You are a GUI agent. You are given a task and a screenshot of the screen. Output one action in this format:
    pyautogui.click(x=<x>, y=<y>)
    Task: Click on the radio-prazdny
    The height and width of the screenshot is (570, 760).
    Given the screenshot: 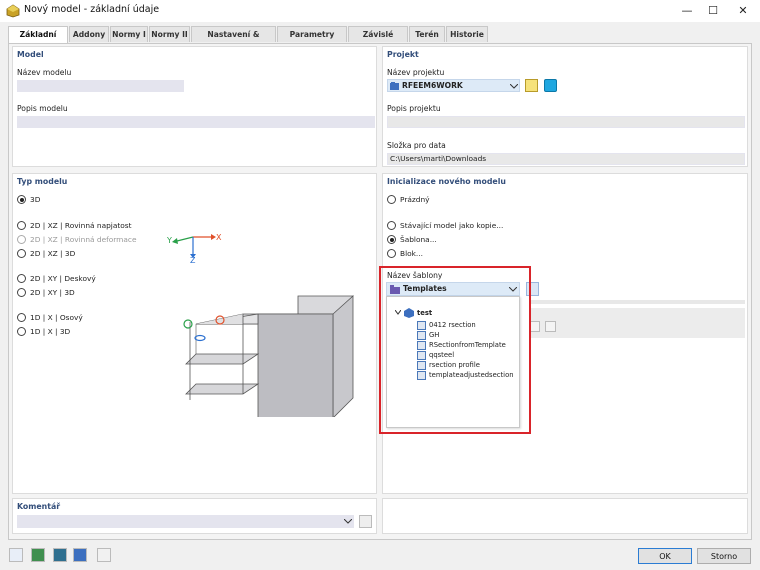 What is the action you would take?
    pyautogui.click(x=391, y=199)
    